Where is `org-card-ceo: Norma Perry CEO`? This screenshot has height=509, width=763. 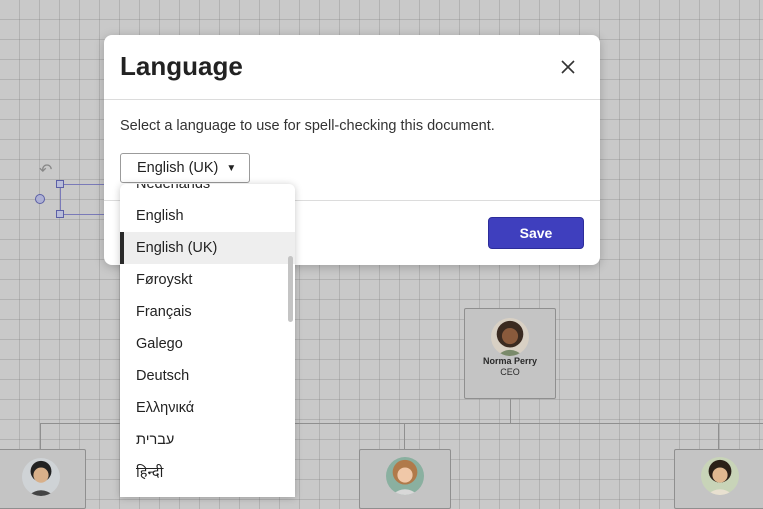 org-card-ceo: Norma Perry CEO is located at coordinates (510, 353).